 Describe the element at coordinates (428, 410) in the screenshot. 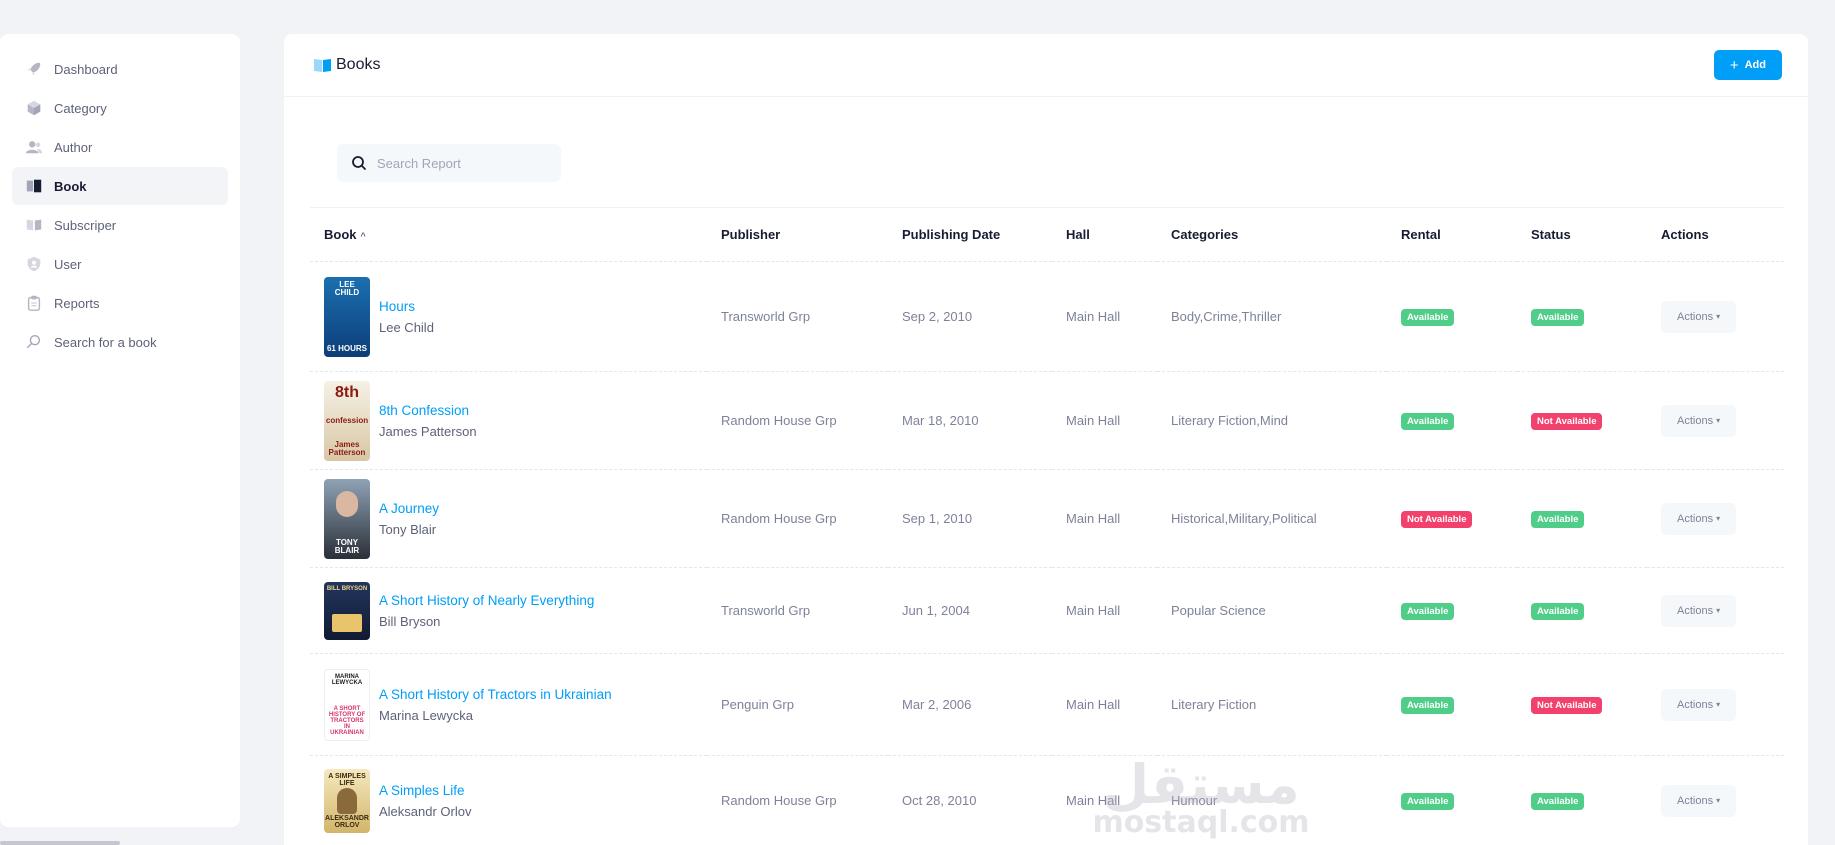

I see `book-title-link: 8th Confession` at that location.